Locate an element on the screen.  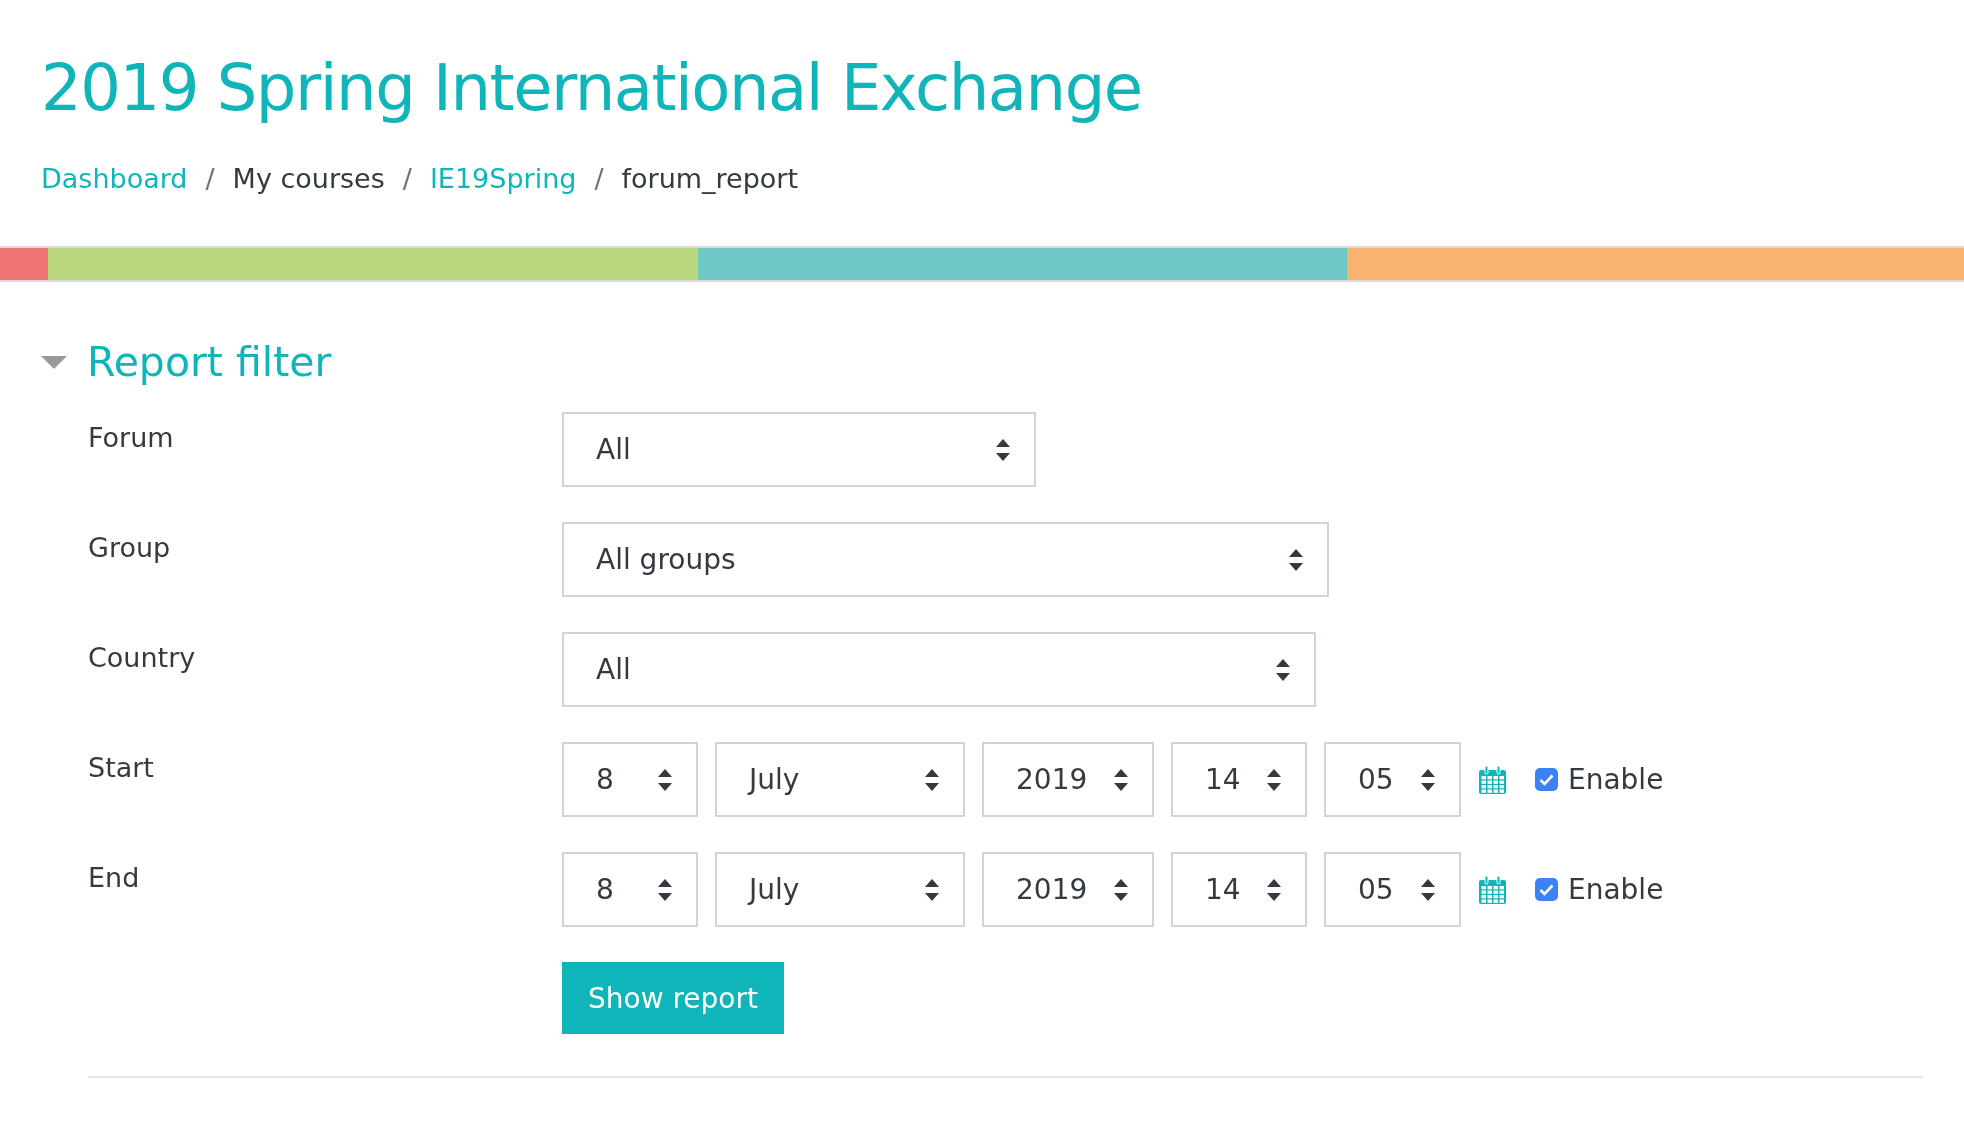
select-field: All groups is located at coordinates (945, 559).